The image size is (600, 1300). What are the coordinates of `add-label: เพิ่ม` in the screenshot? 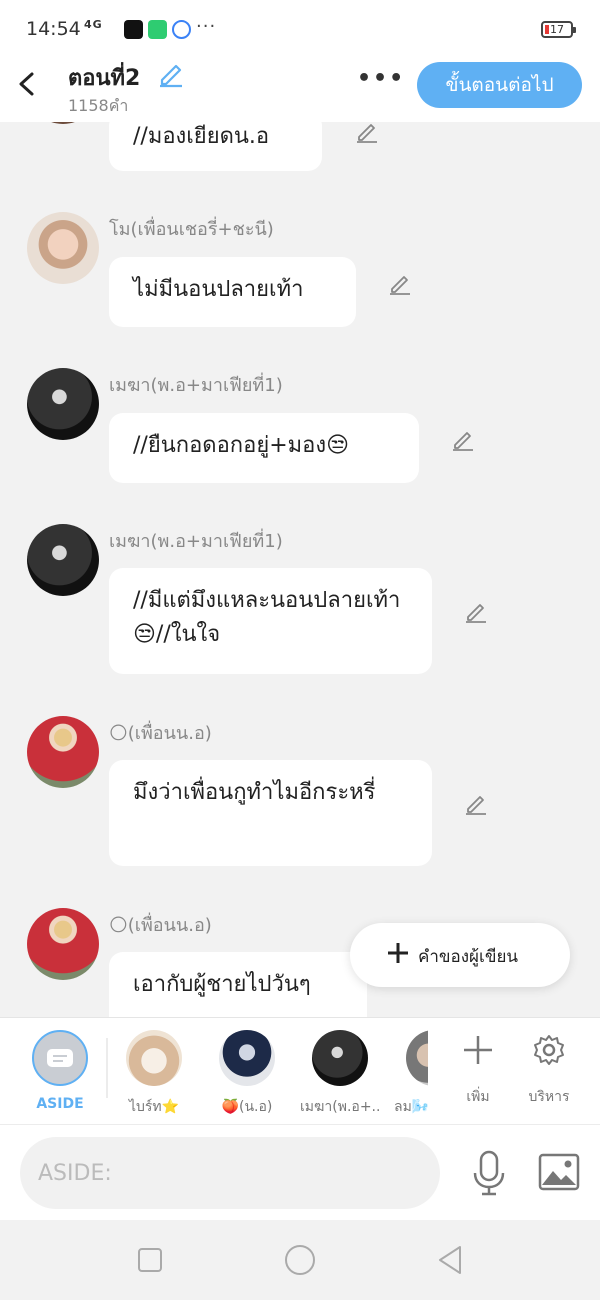 It's located at (478, 1097).